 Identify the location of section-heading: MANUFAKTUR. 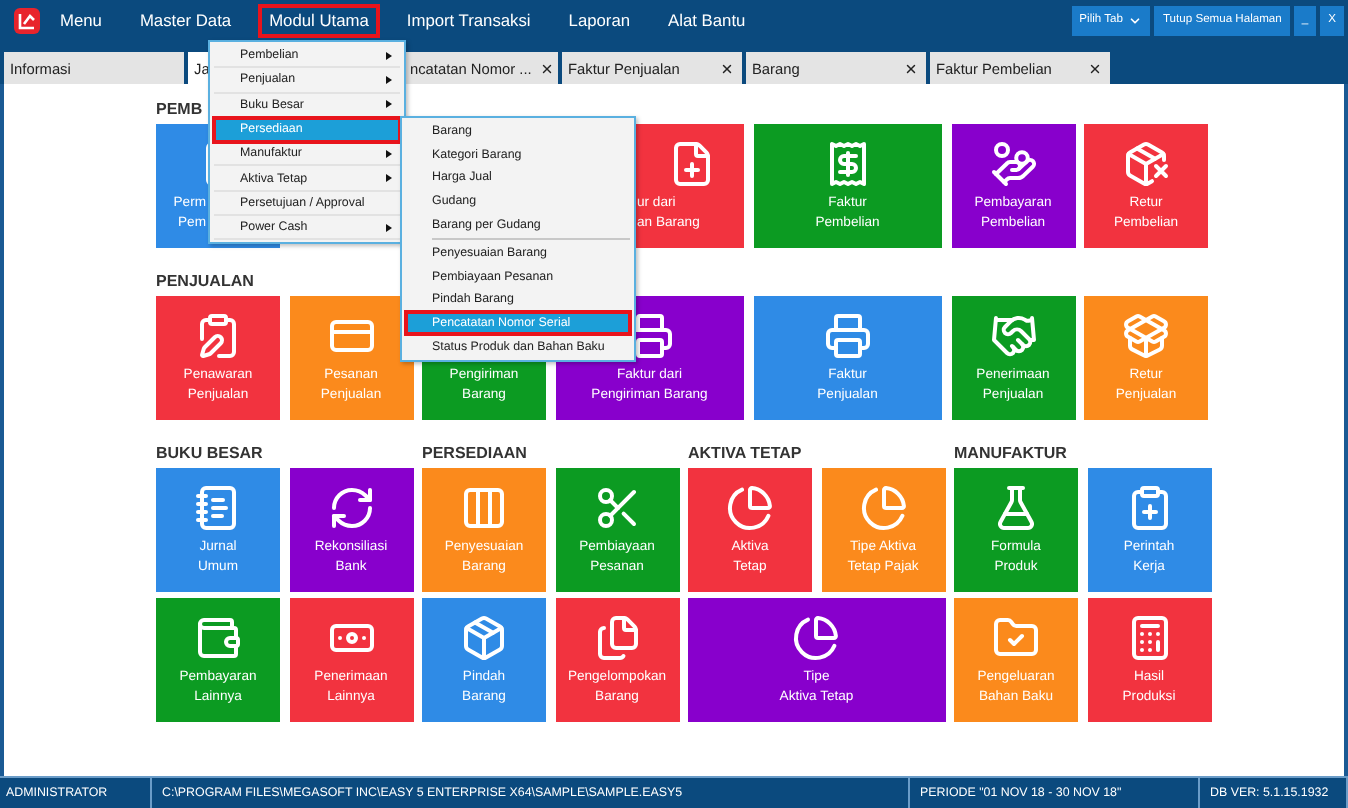
(1010, 452).